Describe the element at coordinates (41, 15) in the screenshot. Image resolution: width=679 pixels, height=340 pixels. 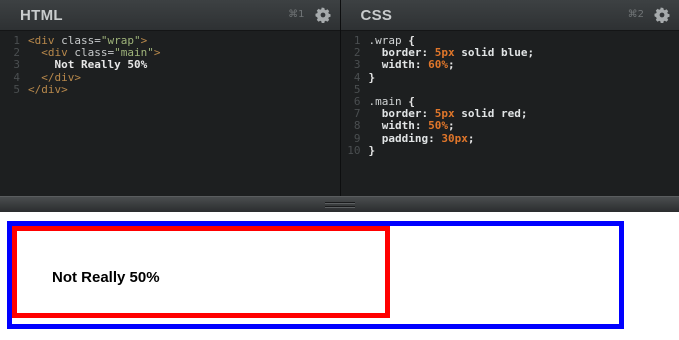
I see `html-pane-title: HTML` at that location.